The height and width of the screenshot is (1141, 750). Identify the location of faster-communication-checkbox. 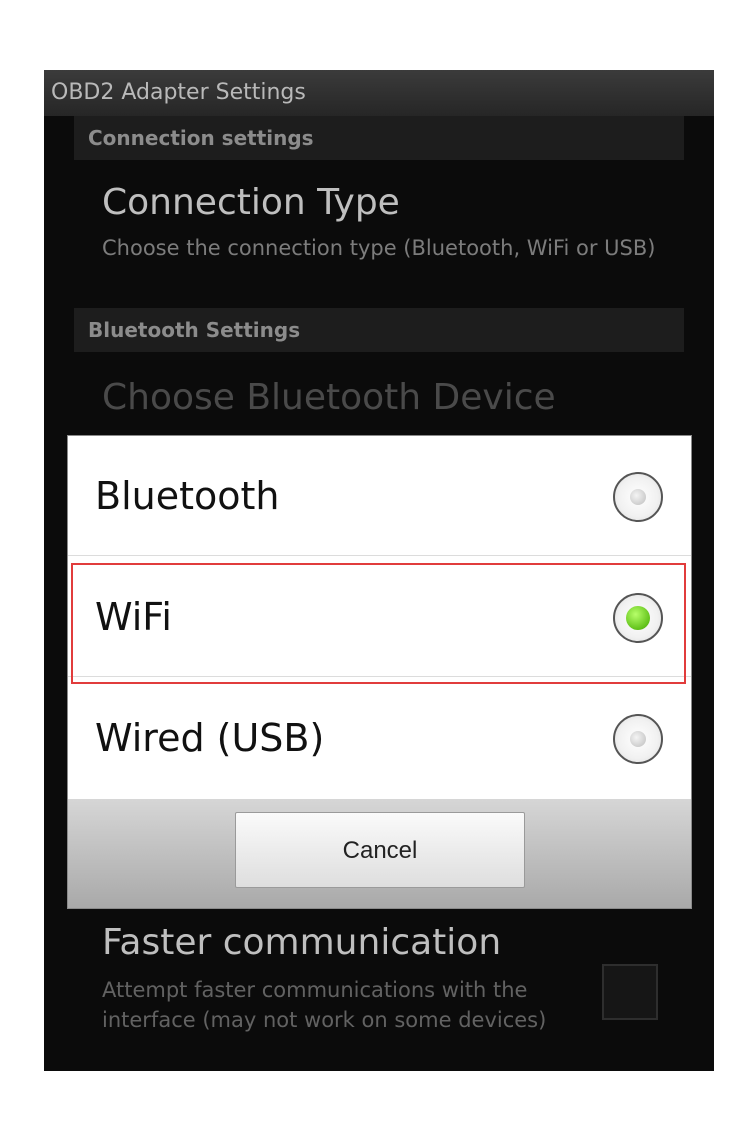
(630, 992).